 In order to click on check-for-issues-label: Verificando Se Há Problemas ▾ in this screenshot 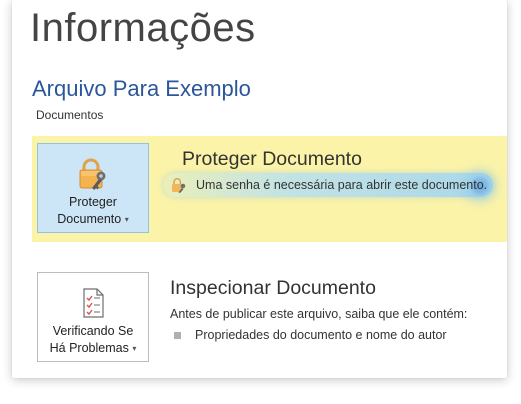, I will do `click(93, 339)`.